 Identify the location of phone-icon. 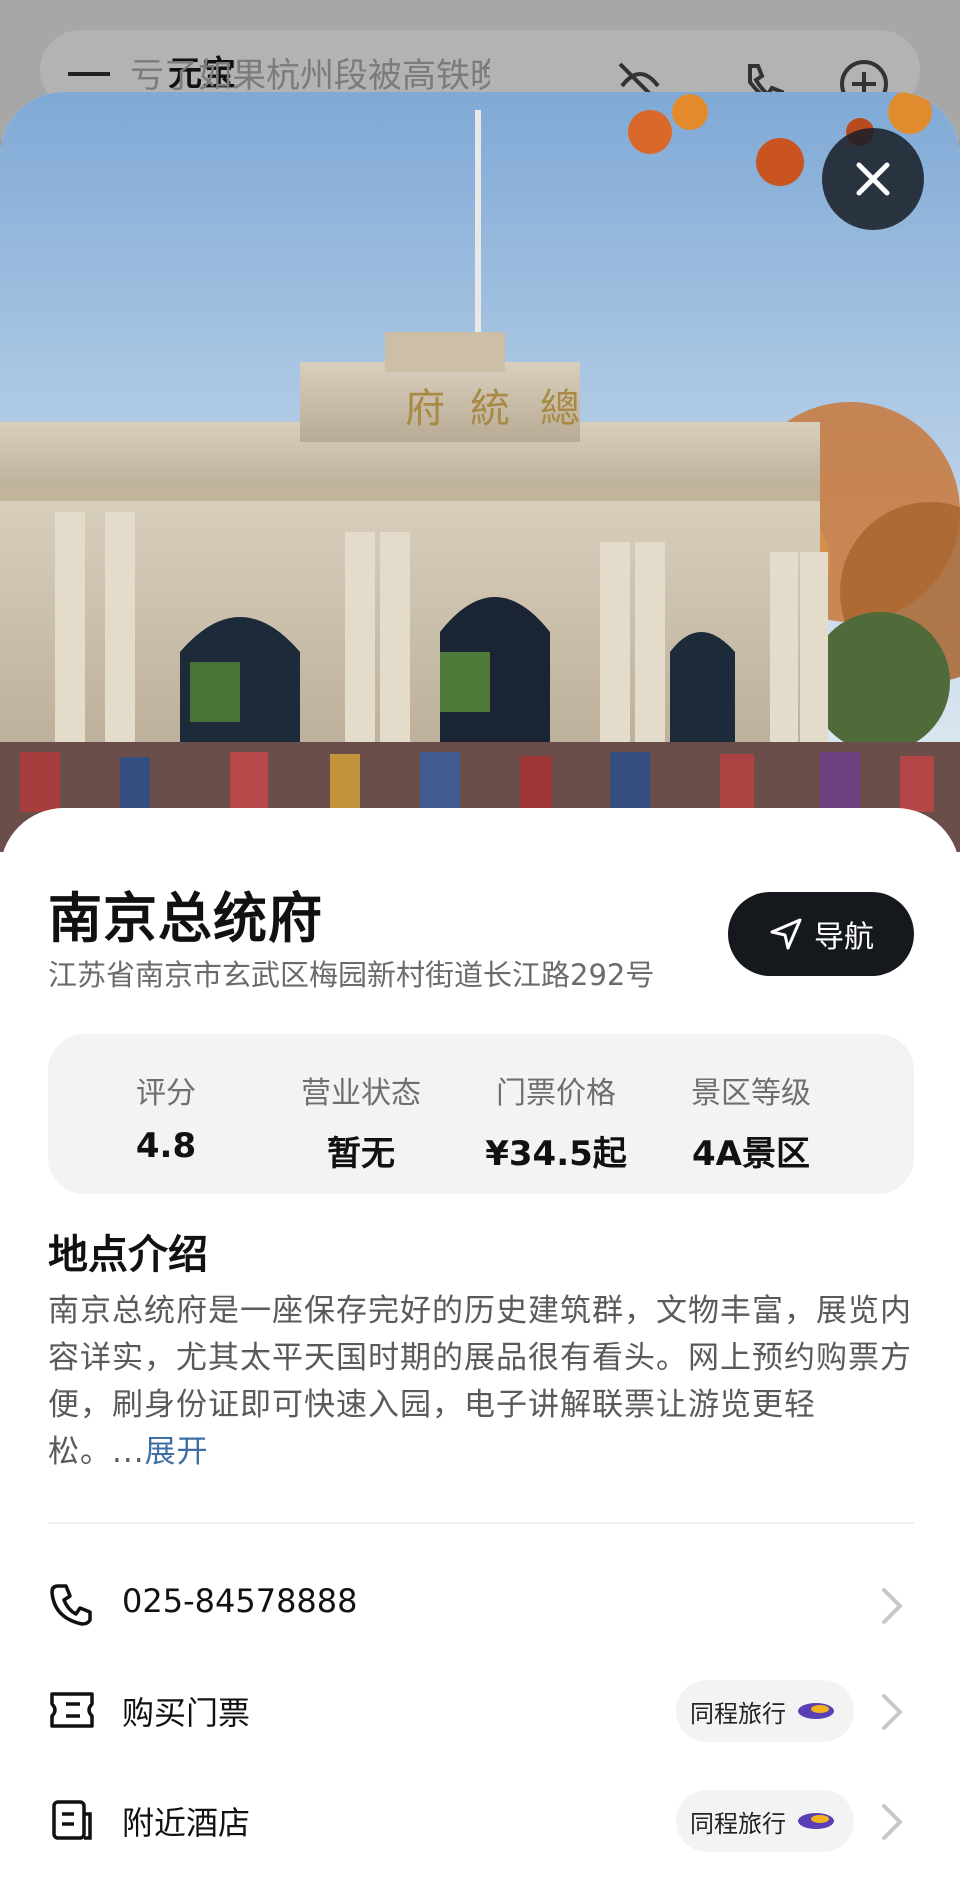
(71, 1605).